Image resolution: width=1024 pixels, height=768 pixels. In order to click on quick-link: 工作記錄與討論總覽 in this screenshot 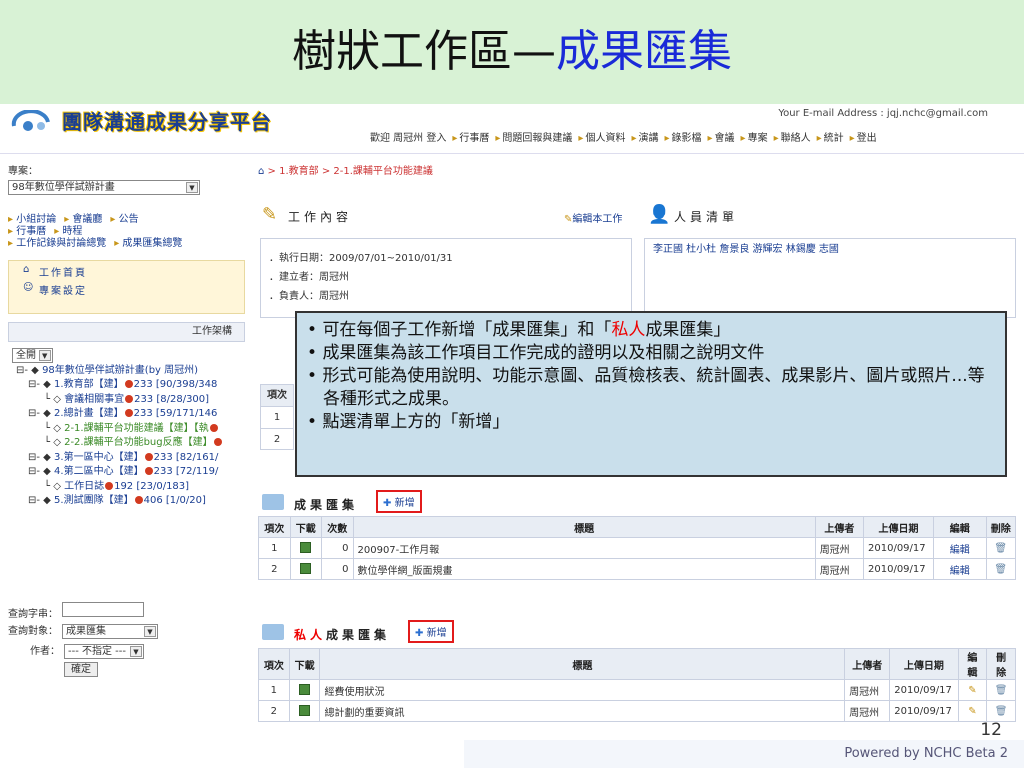, I will do `click(61, 243)`.